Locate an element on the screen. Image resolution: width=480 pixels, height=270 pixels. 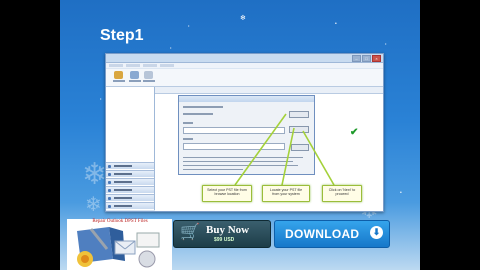
buy-now-label: Buy Now is located at coordinates (228, 230).